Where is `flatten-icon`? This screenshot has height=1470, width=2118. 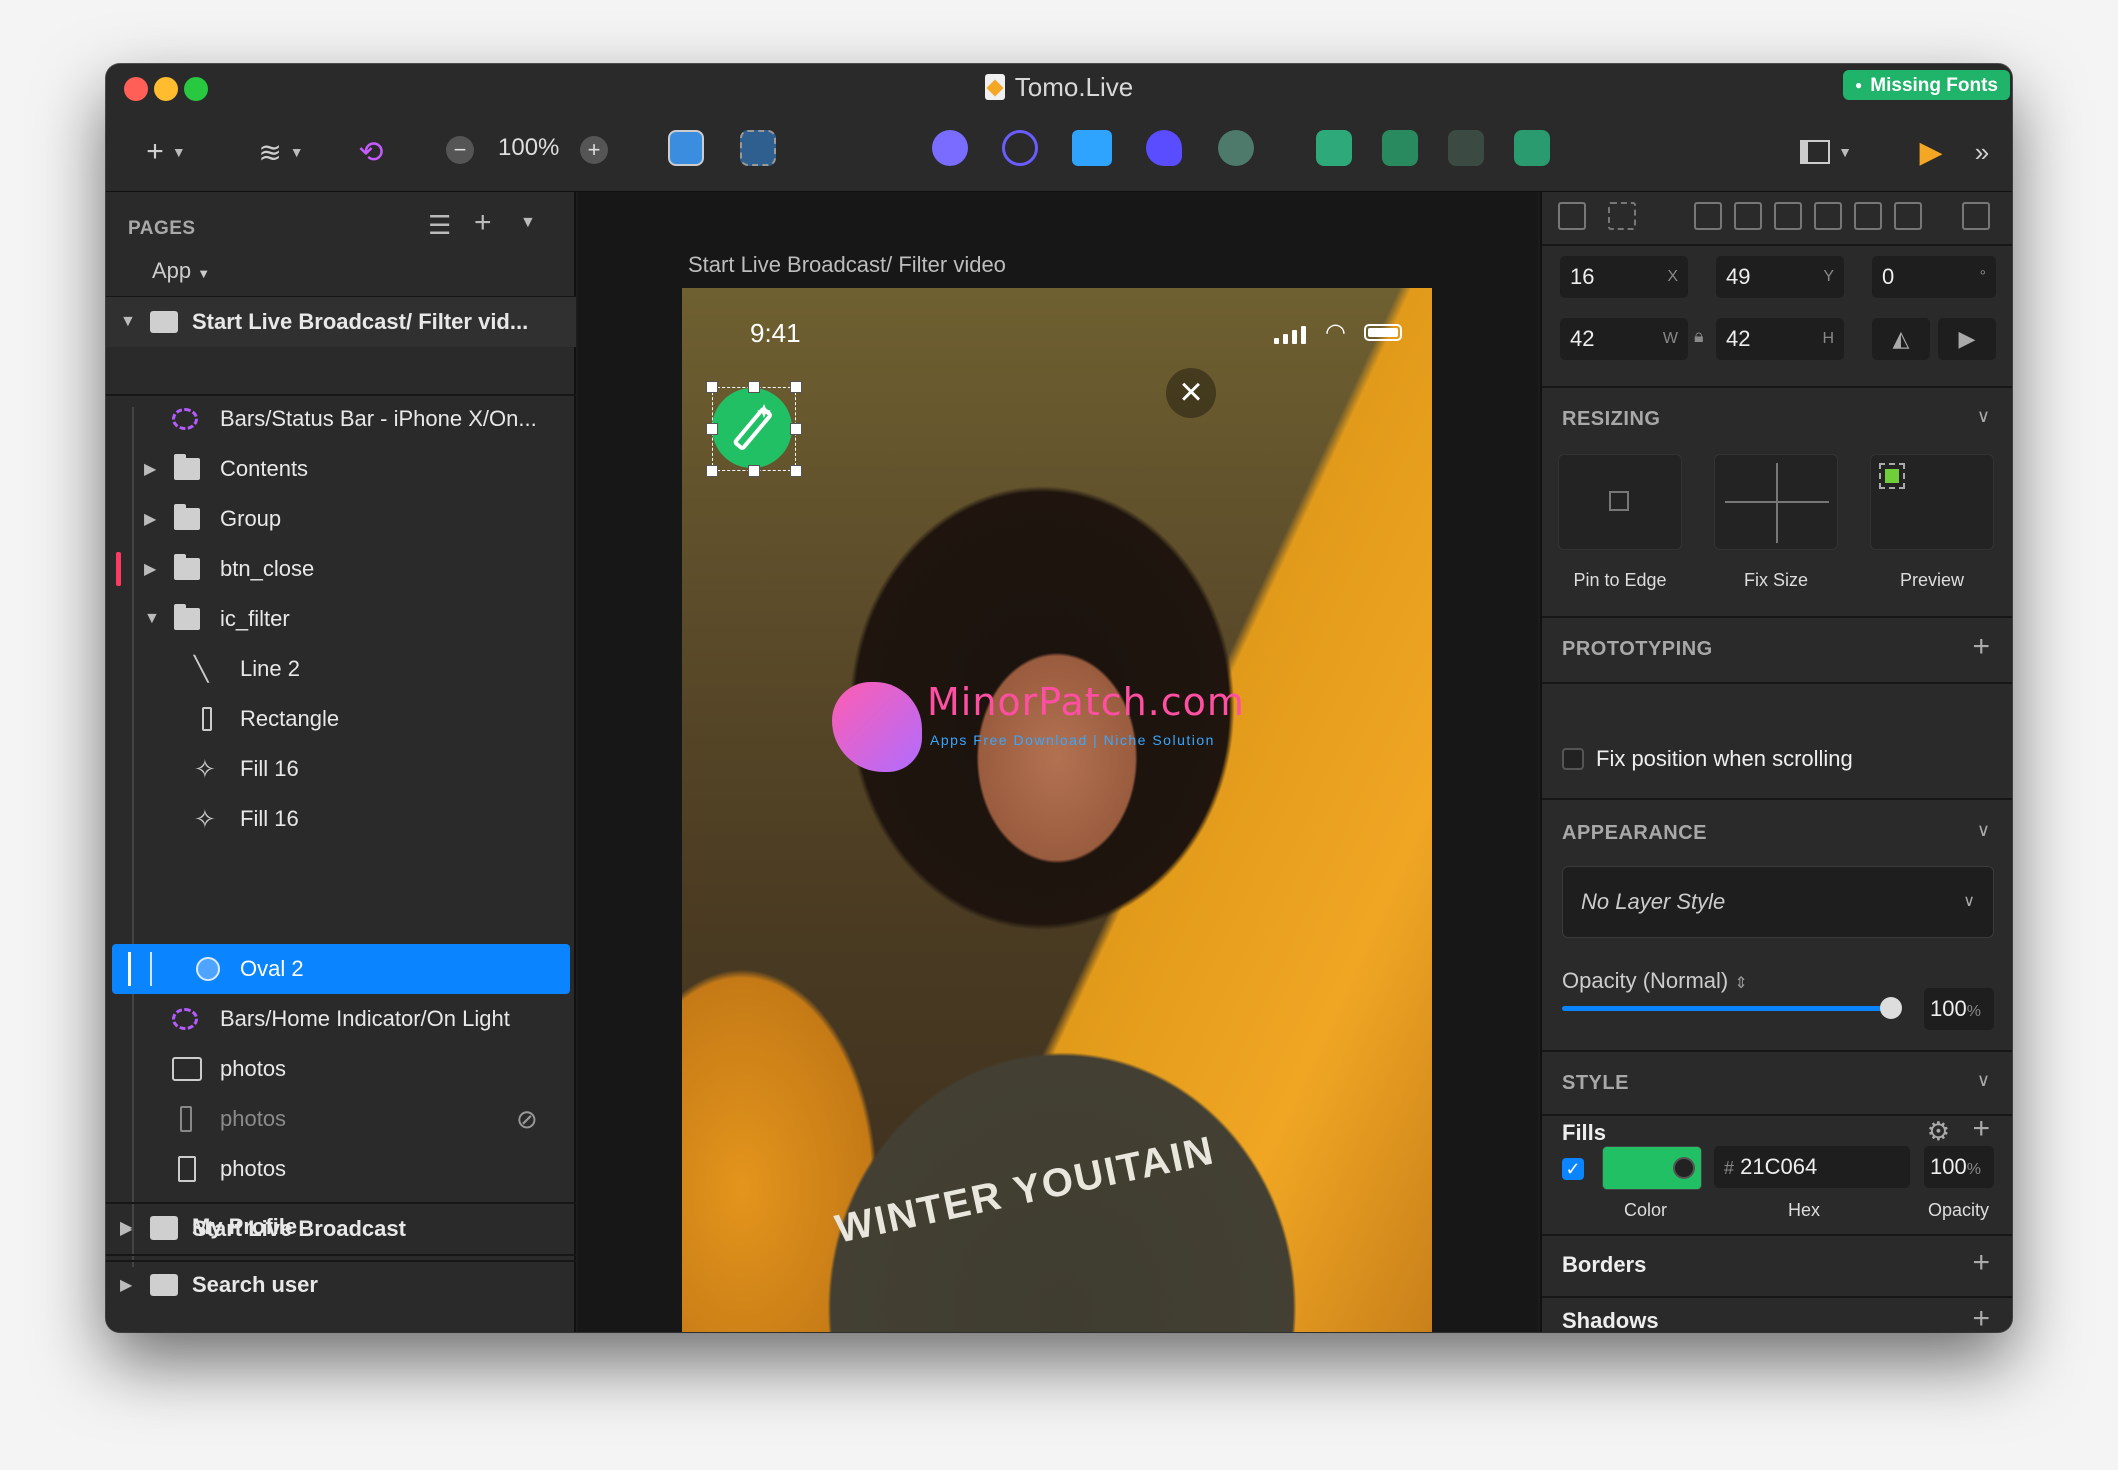
flatten-icon is located at coordinates (1164, 148).